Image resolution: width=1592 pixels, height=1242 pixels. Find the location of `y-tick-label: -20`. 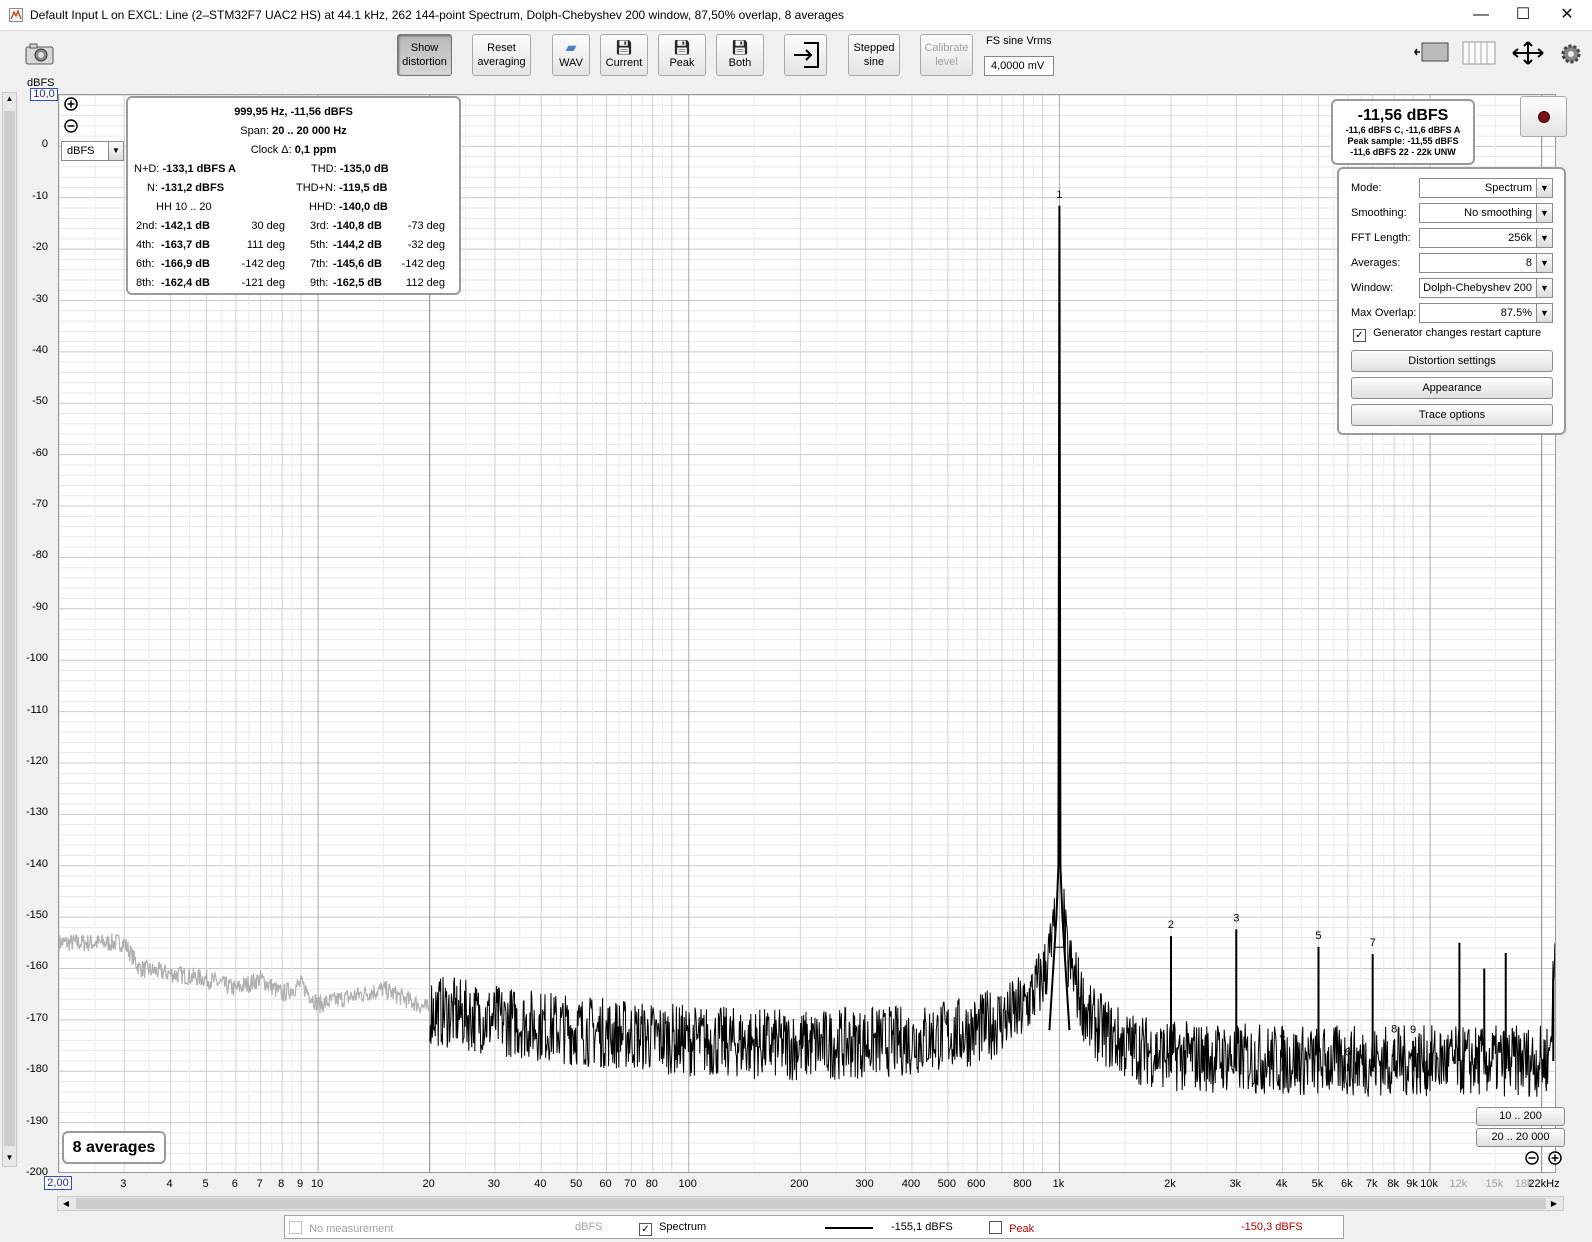

y-tick-label: -20 is located at coordinates (40, 247).